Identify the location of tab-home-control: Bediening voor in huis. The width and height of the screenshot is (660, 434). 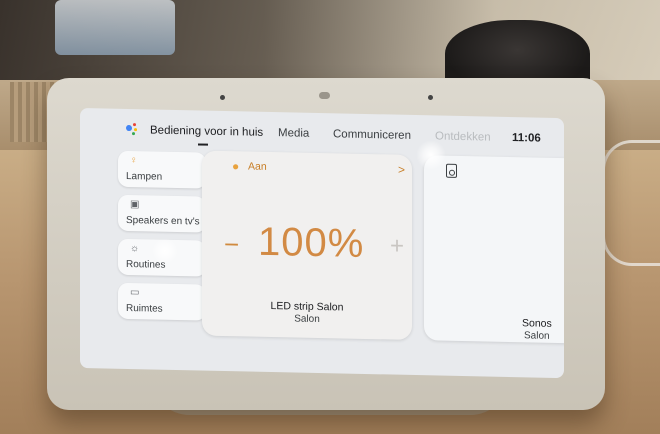
(206, 131).